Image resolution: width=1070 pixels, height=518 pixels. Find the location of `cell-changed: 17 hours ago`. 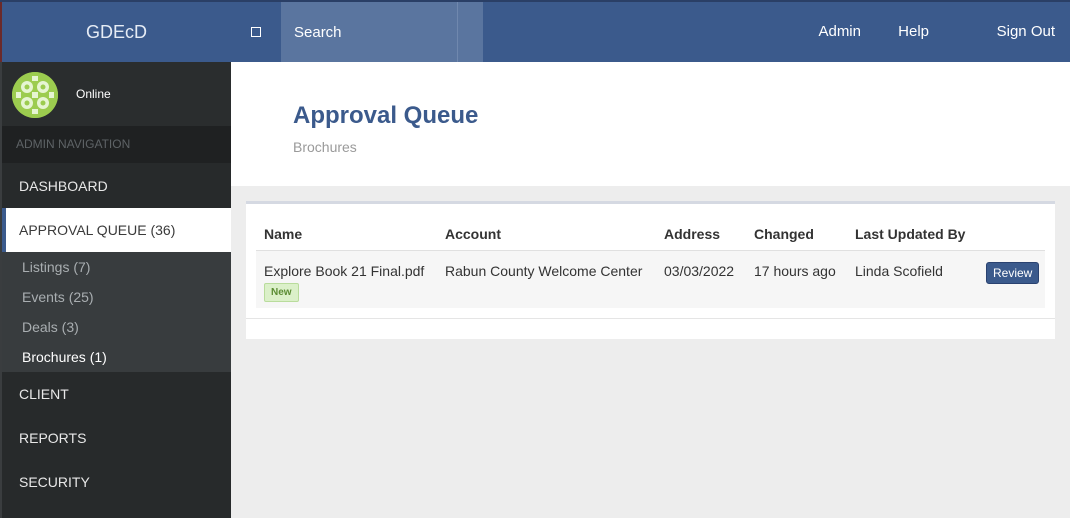

cell-changed: 17 hours ago is located at coordinates (795, 271).